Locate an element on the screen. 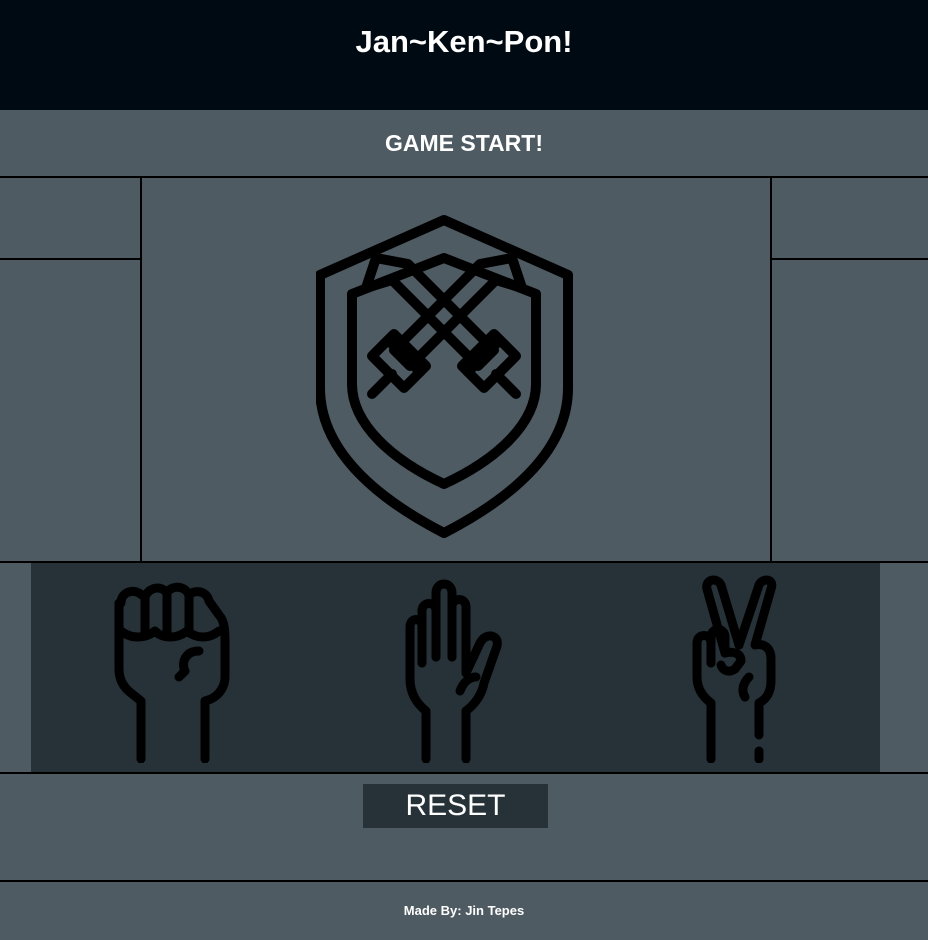 This screenshot has height=940, width=928. computer-panel is located at coordinates (849, 369).